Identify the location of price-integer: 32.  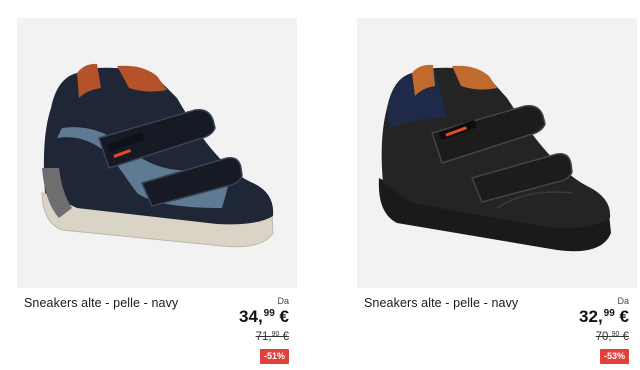
(588, 316).